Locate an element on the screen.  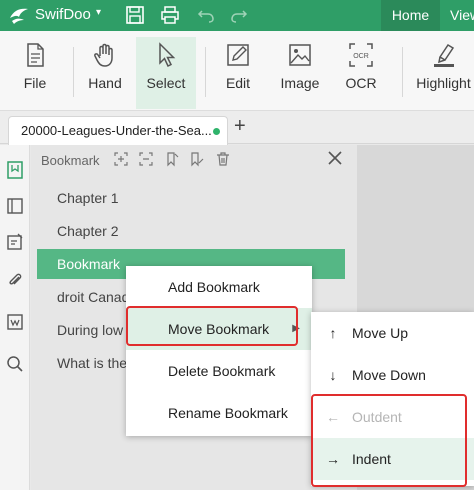
edit-bookmark-icon is located at coordinates (197, 159).